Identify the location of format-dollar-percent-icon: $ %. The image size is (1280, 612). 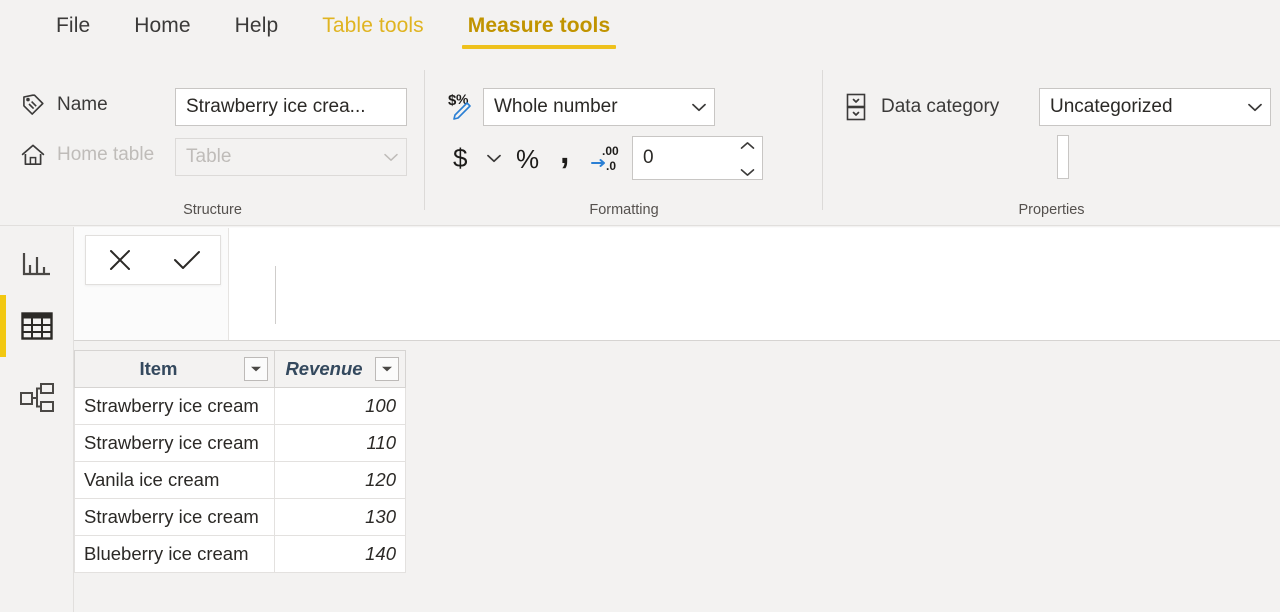
(465, 106).